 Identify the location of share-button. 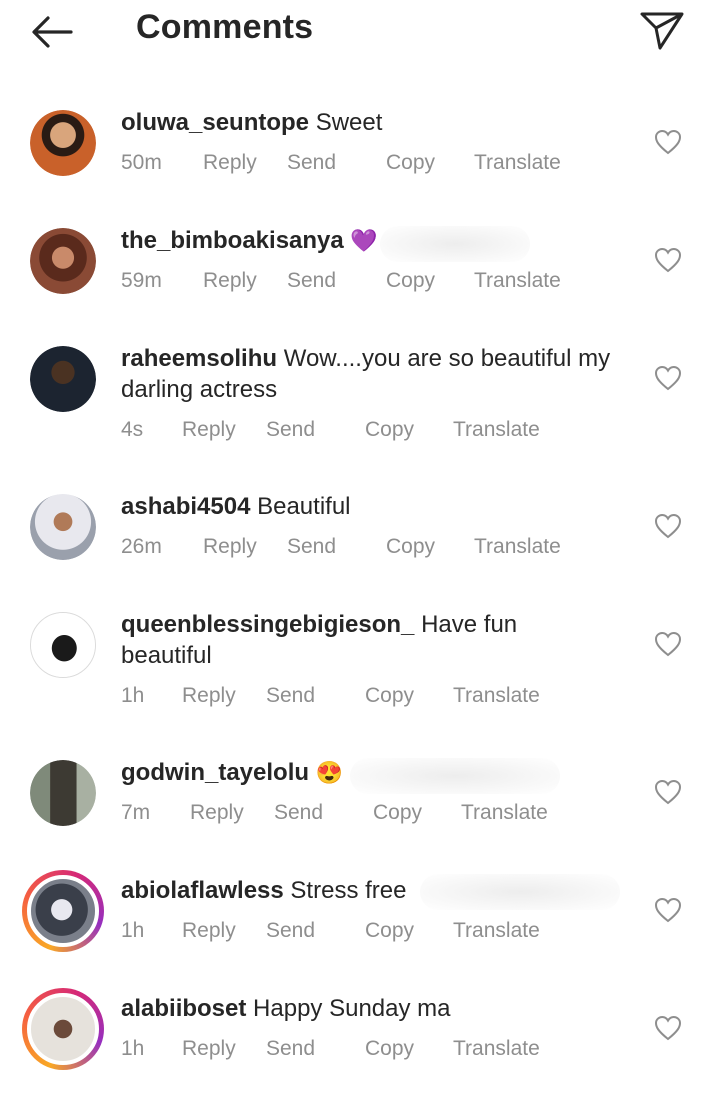
(662, 30).